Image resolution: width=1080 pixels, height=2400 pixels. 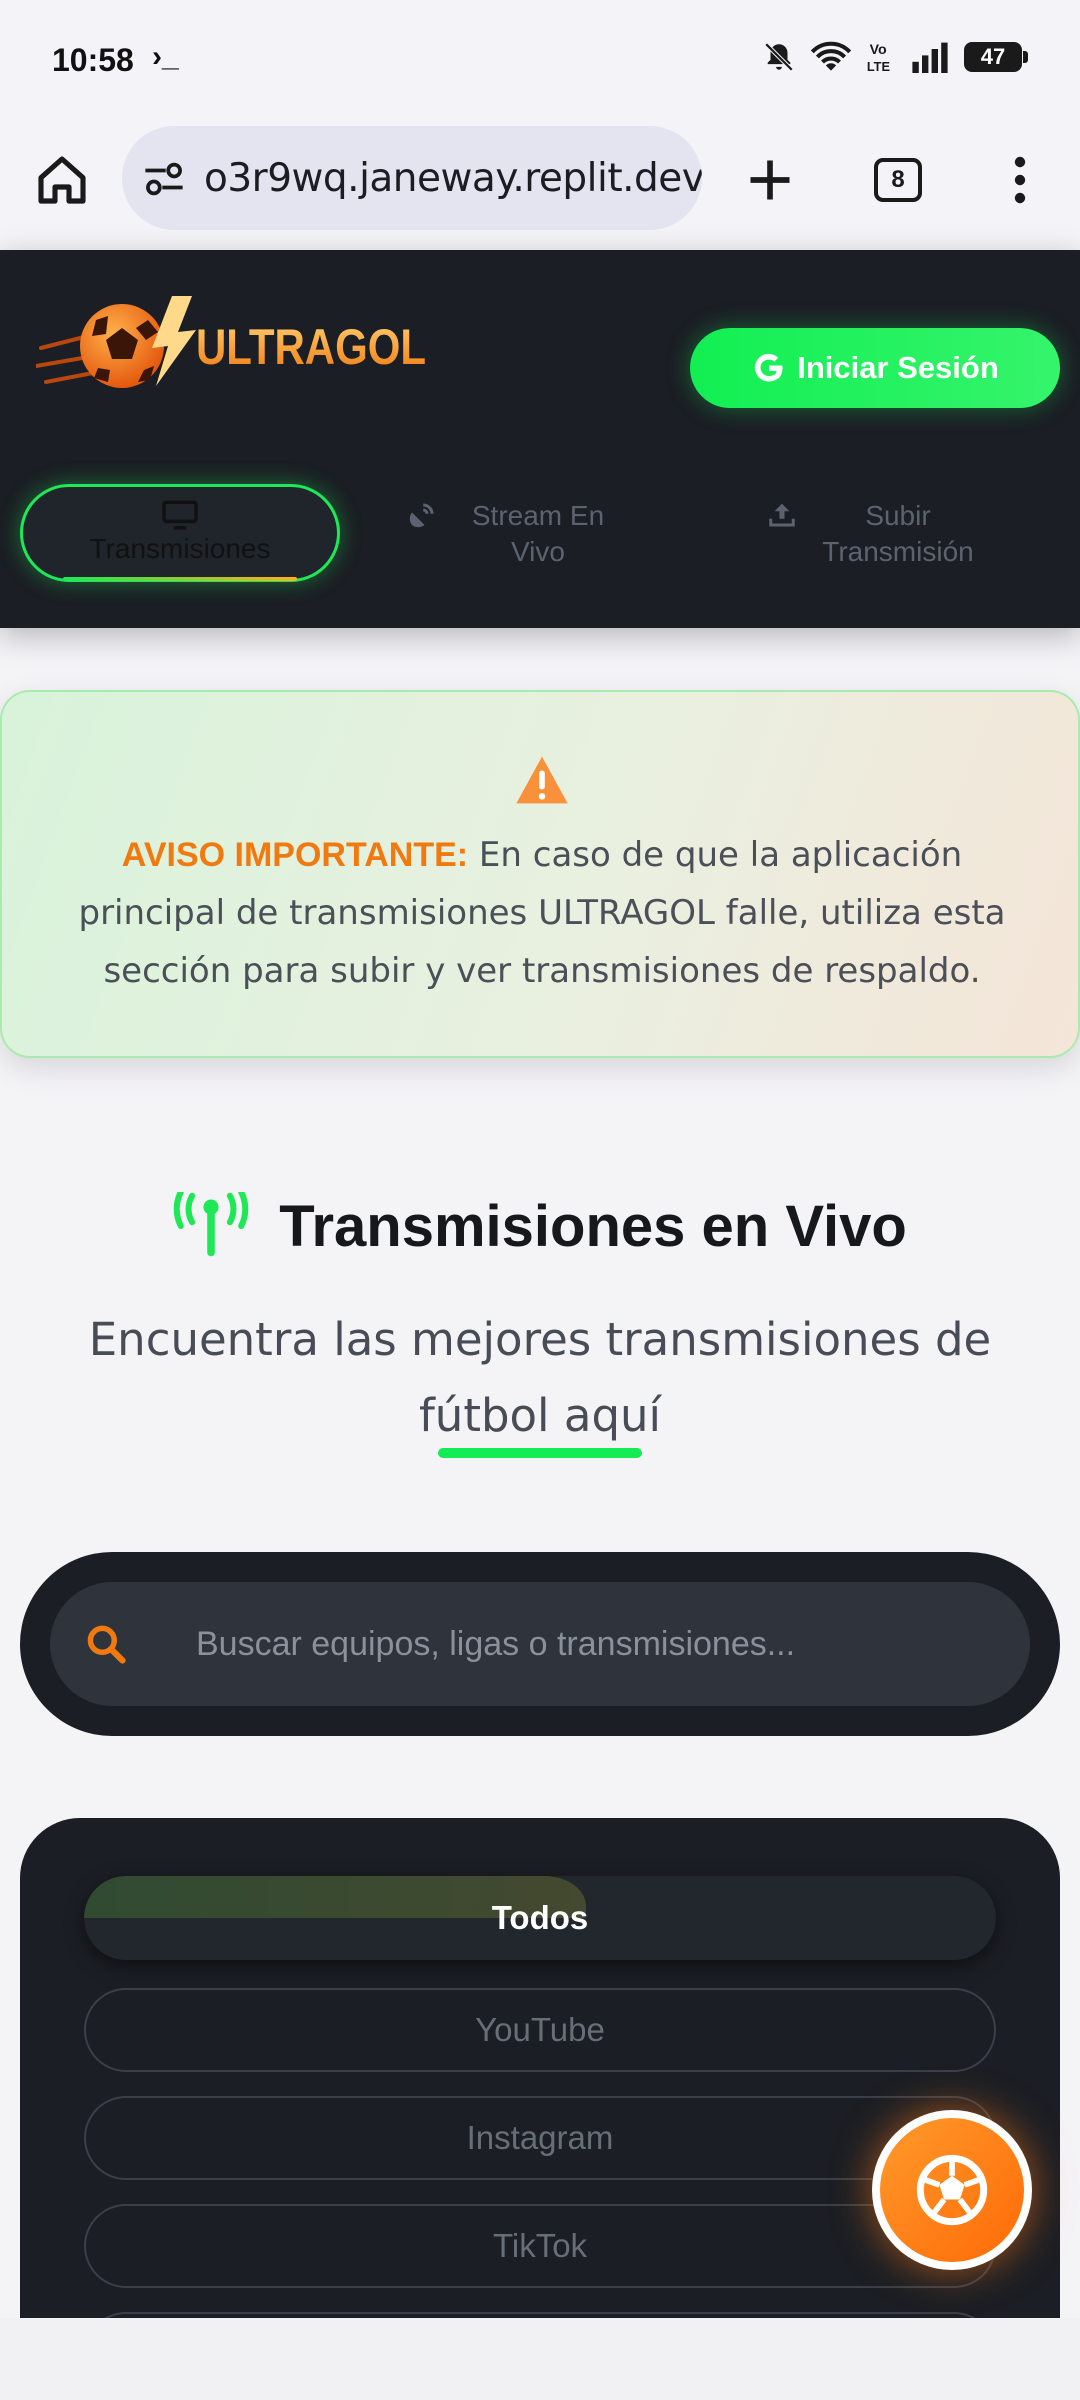 I want to click on bottom-area, so click(x=540, y=2359).